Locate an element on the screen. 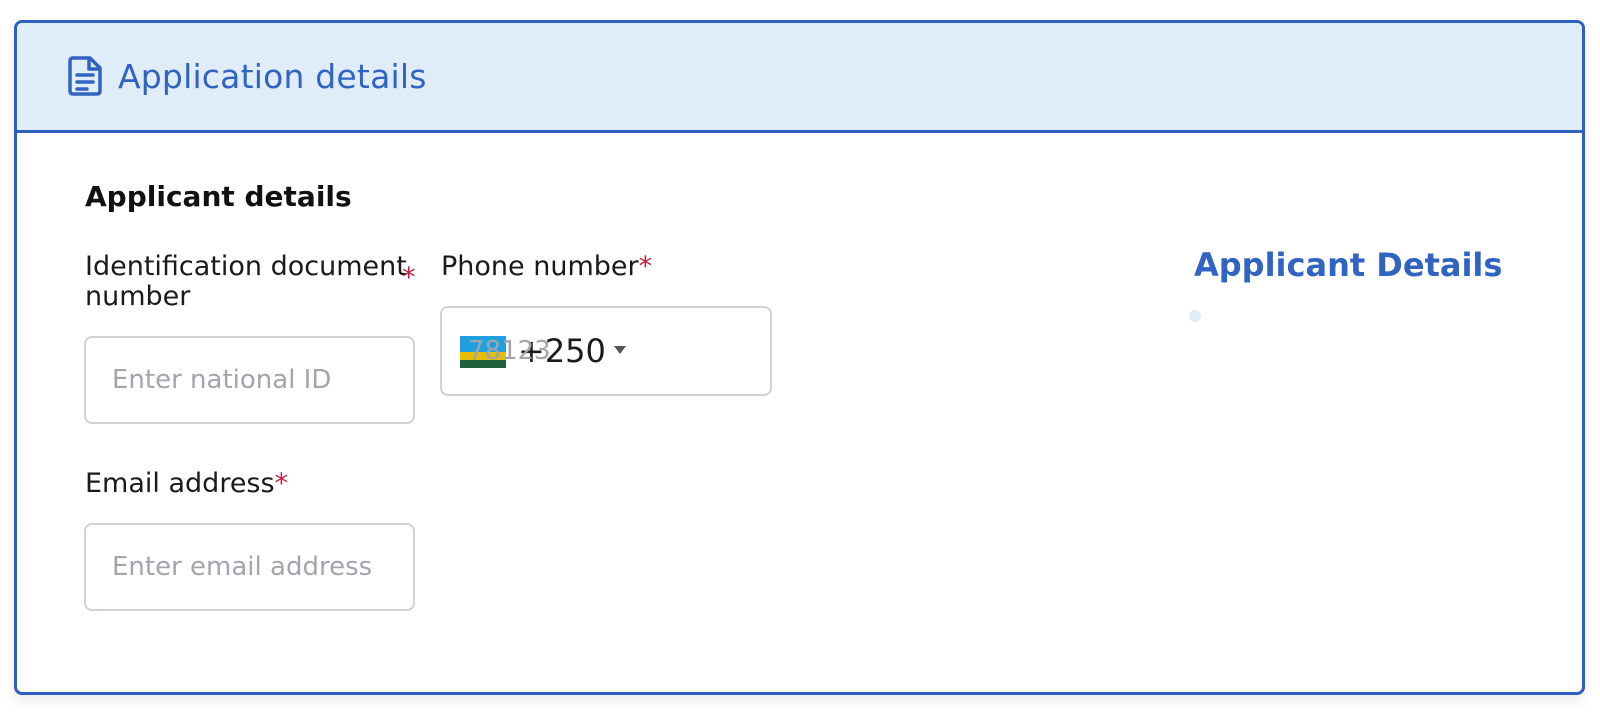 The width and height of the screenshot is (1600, 717). section-title: Applicant details is located at coordinates (218, 196).